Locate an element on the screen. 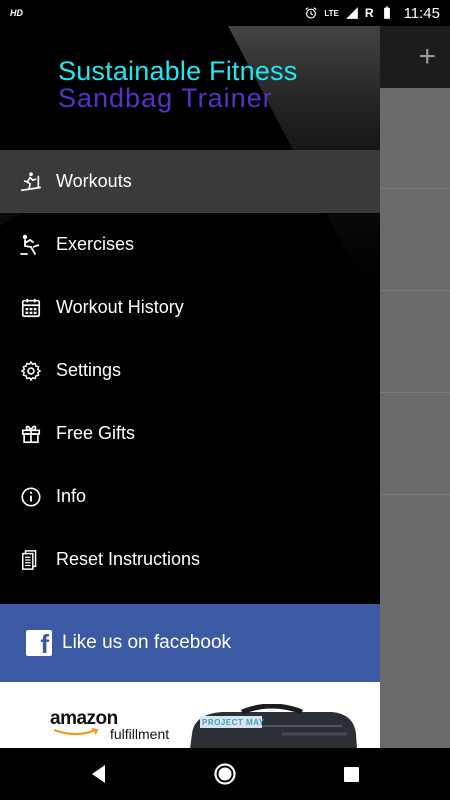 The image size is (450, 800). amazon-smile-icon is located at coordinates (76, 732).